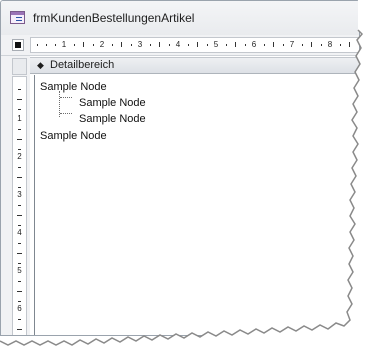  What do you see at coordinates (18, 45) in the screenshot?
I see `form-selector-icon` at bounding box center [18, 45].